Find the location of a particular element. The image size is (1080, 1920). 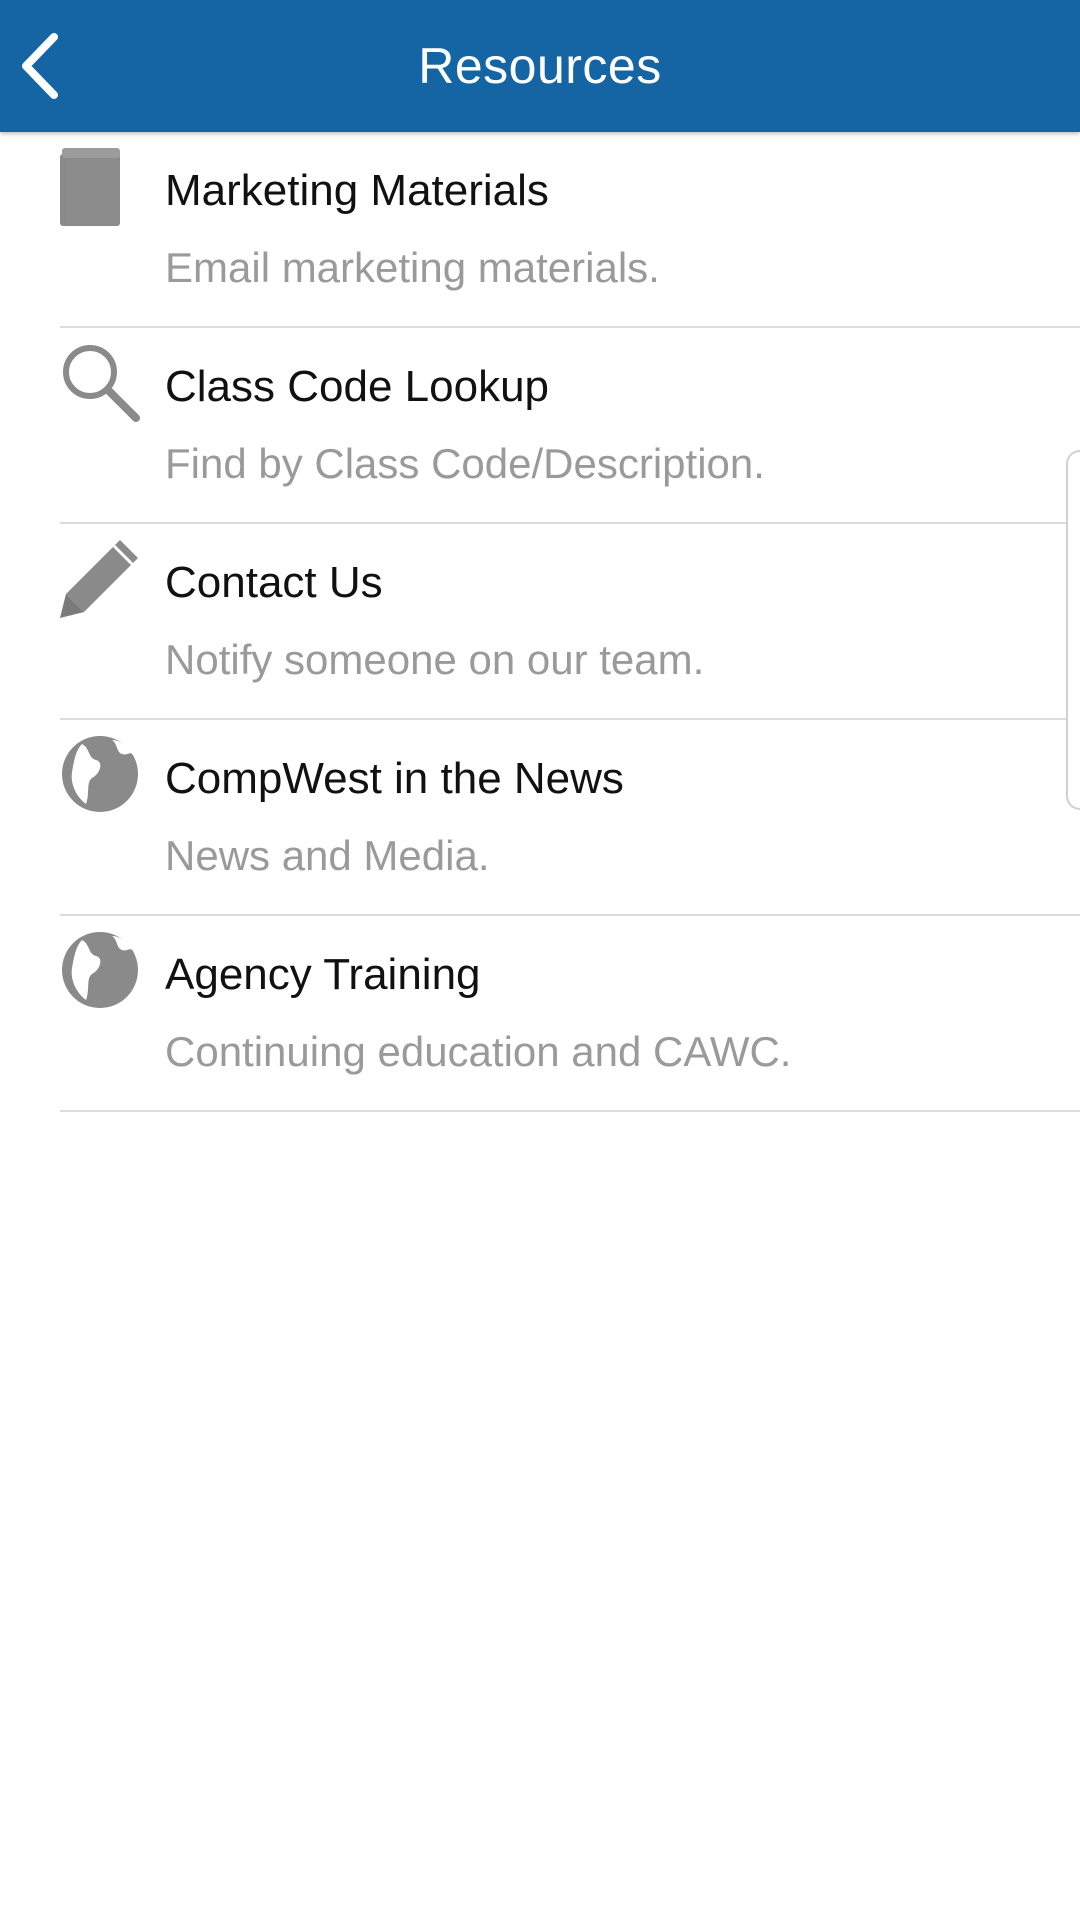

pencil-icon is located at coordinates (100, 578).